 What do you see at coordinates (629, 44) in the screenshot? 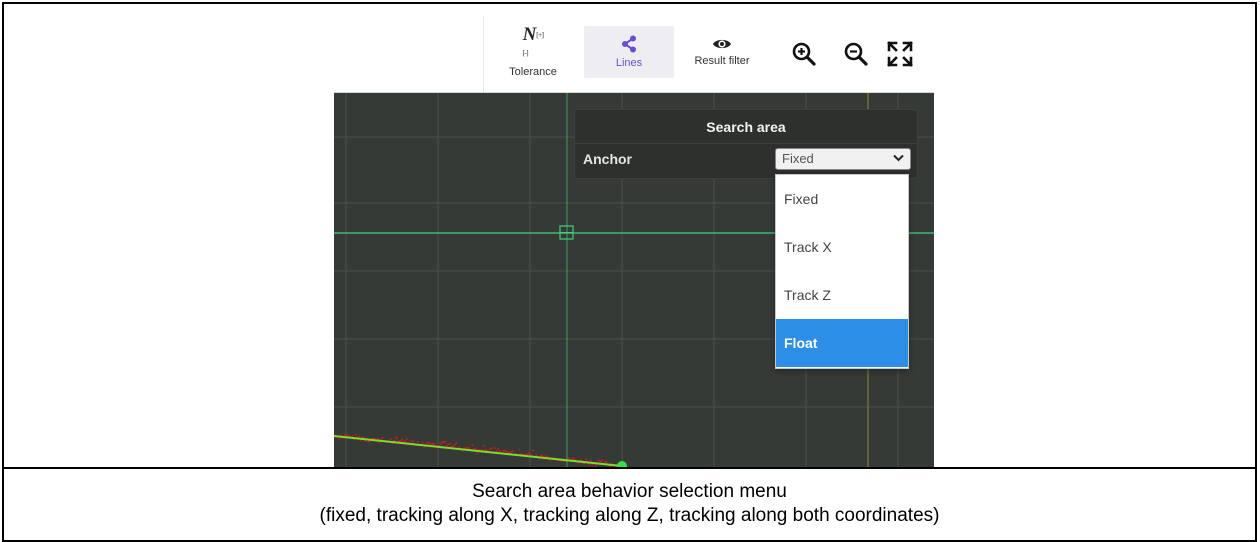
I see `share-nodes-icon` at bounding box center [629, 44].